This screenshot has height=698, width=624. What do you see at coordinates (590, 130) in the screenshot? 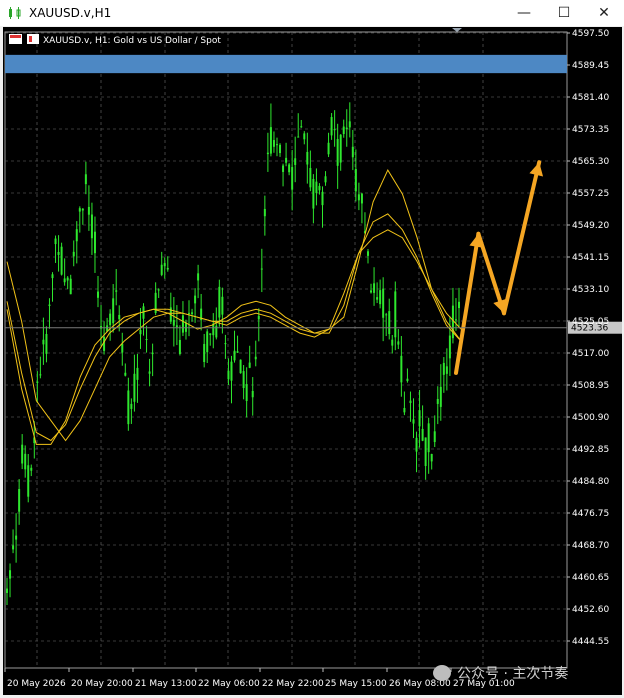
I see `y-tick-label: 4573.35` at bounding box center [590, 130].